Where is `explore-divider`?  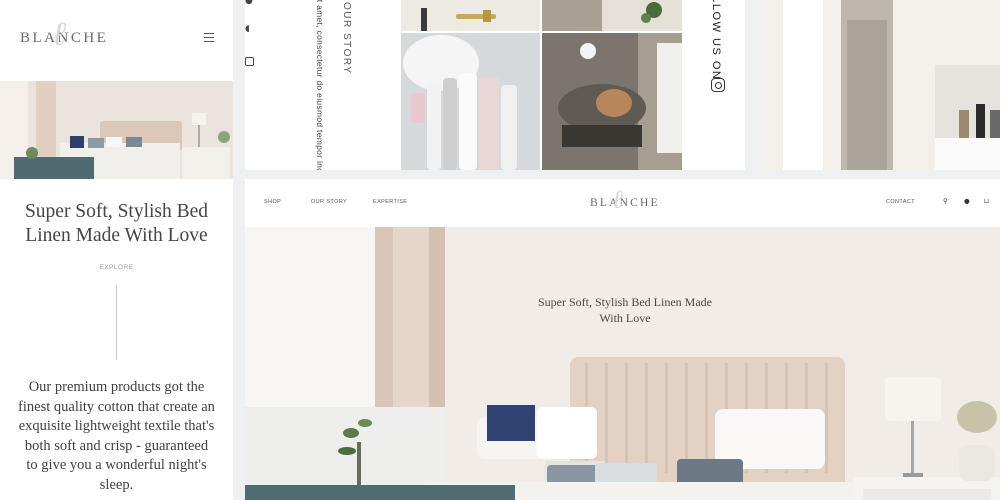
explore-divider is located at coordinates (116, 322).